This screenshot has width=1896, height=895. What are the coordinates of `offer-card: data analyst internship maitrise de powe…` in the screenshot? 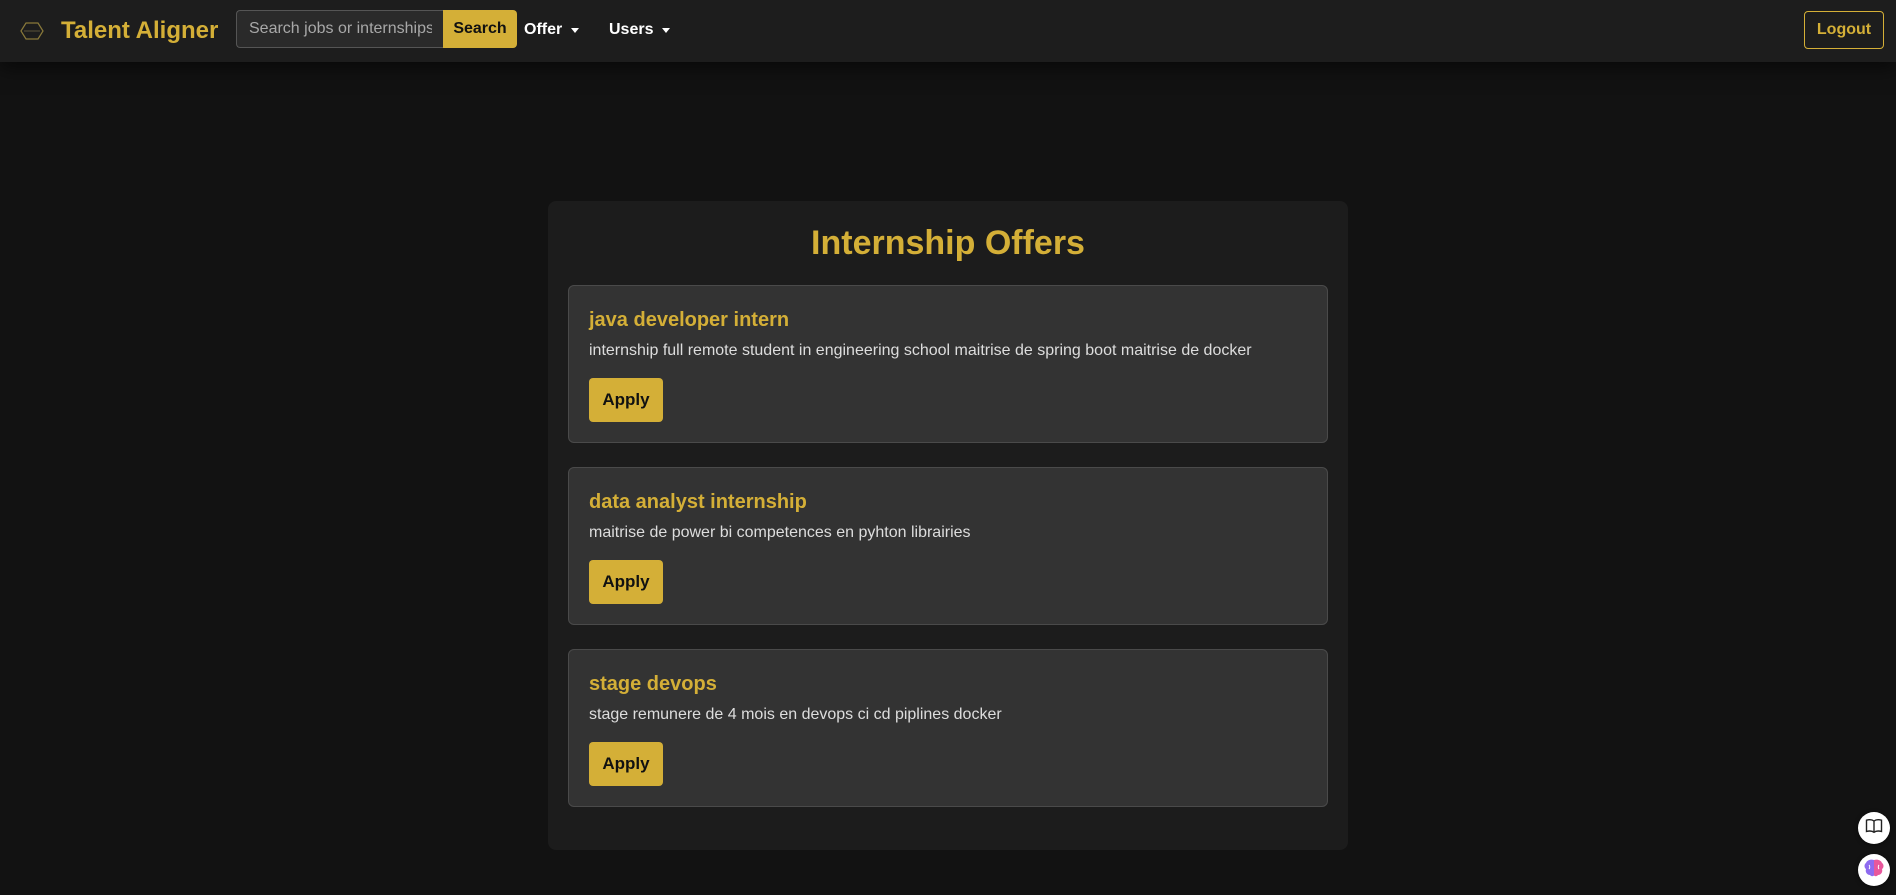 It's located at (948, 546).